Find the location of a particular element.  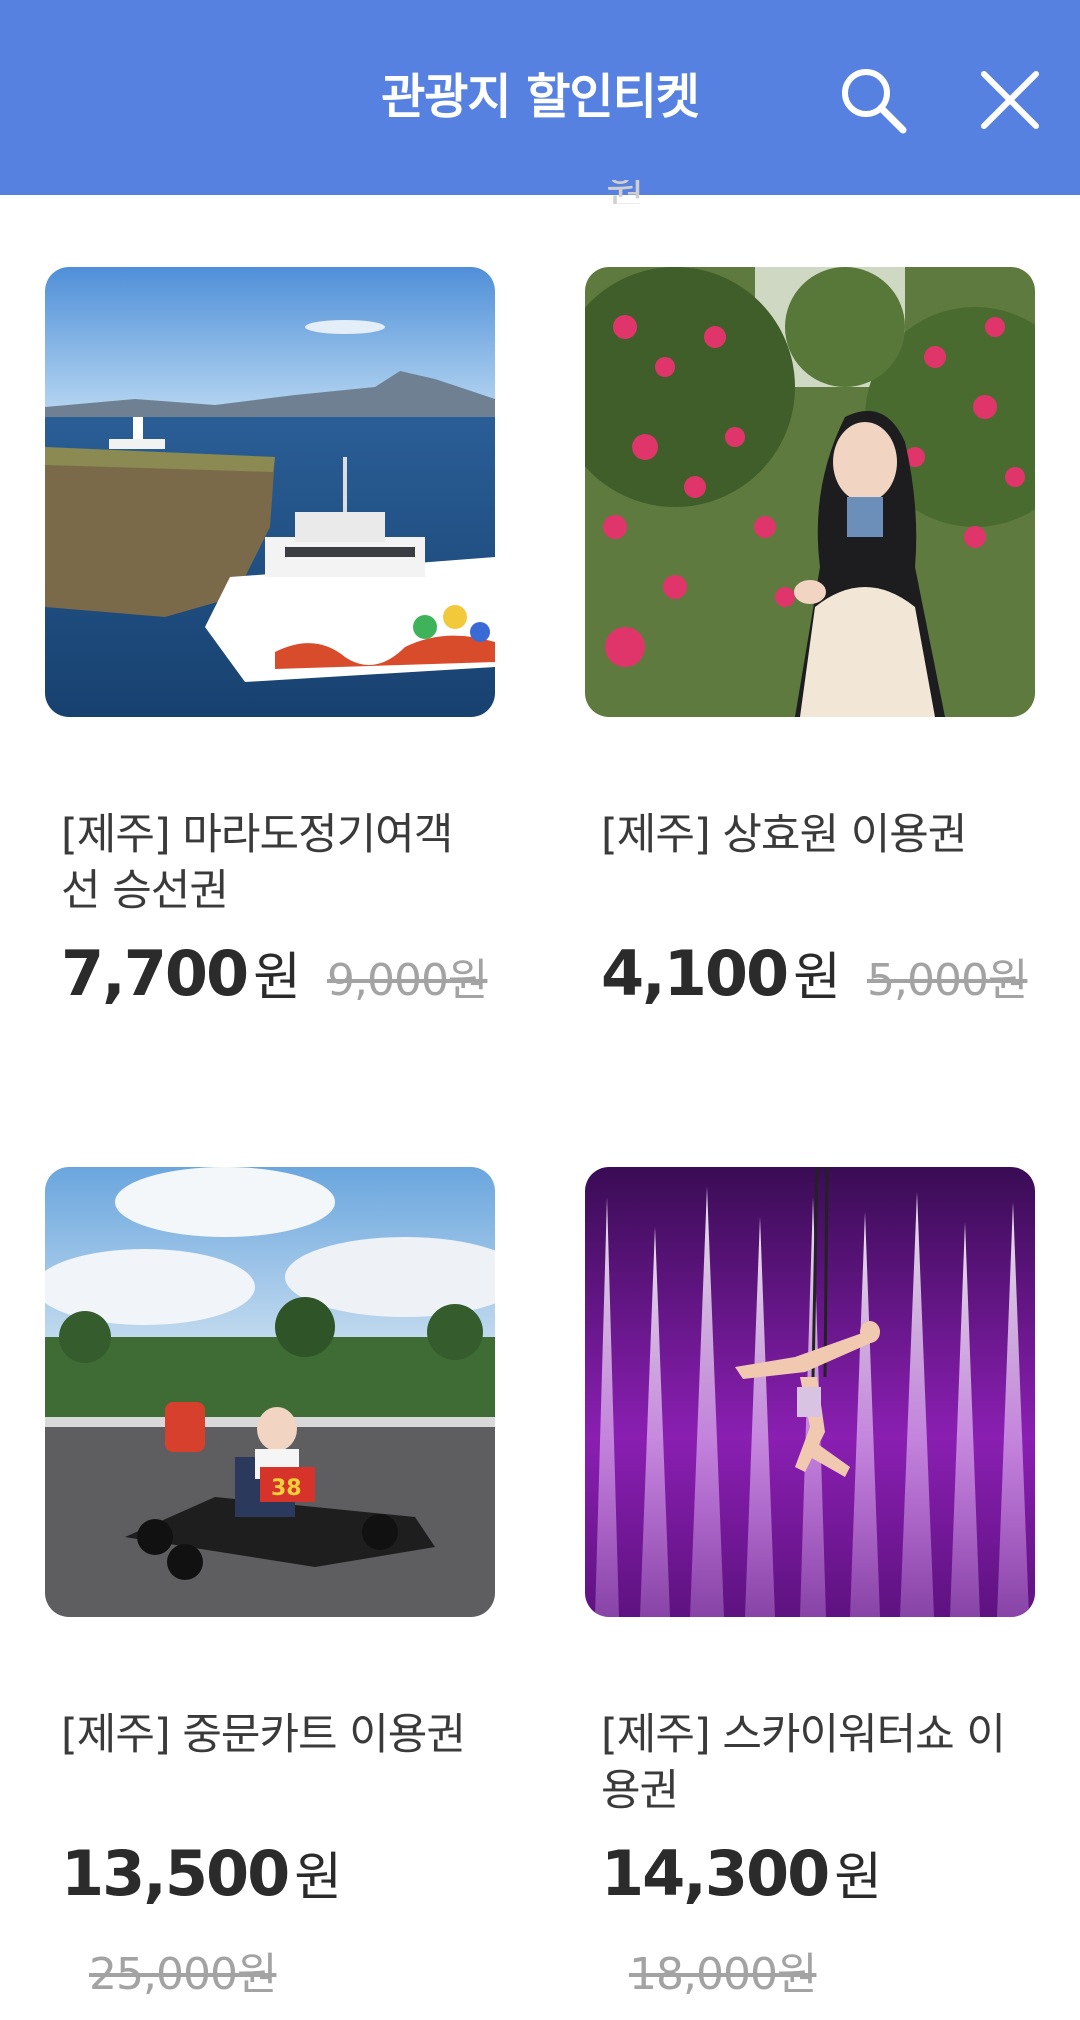

svg-text: 38 is located at coordinates (286, 1488).